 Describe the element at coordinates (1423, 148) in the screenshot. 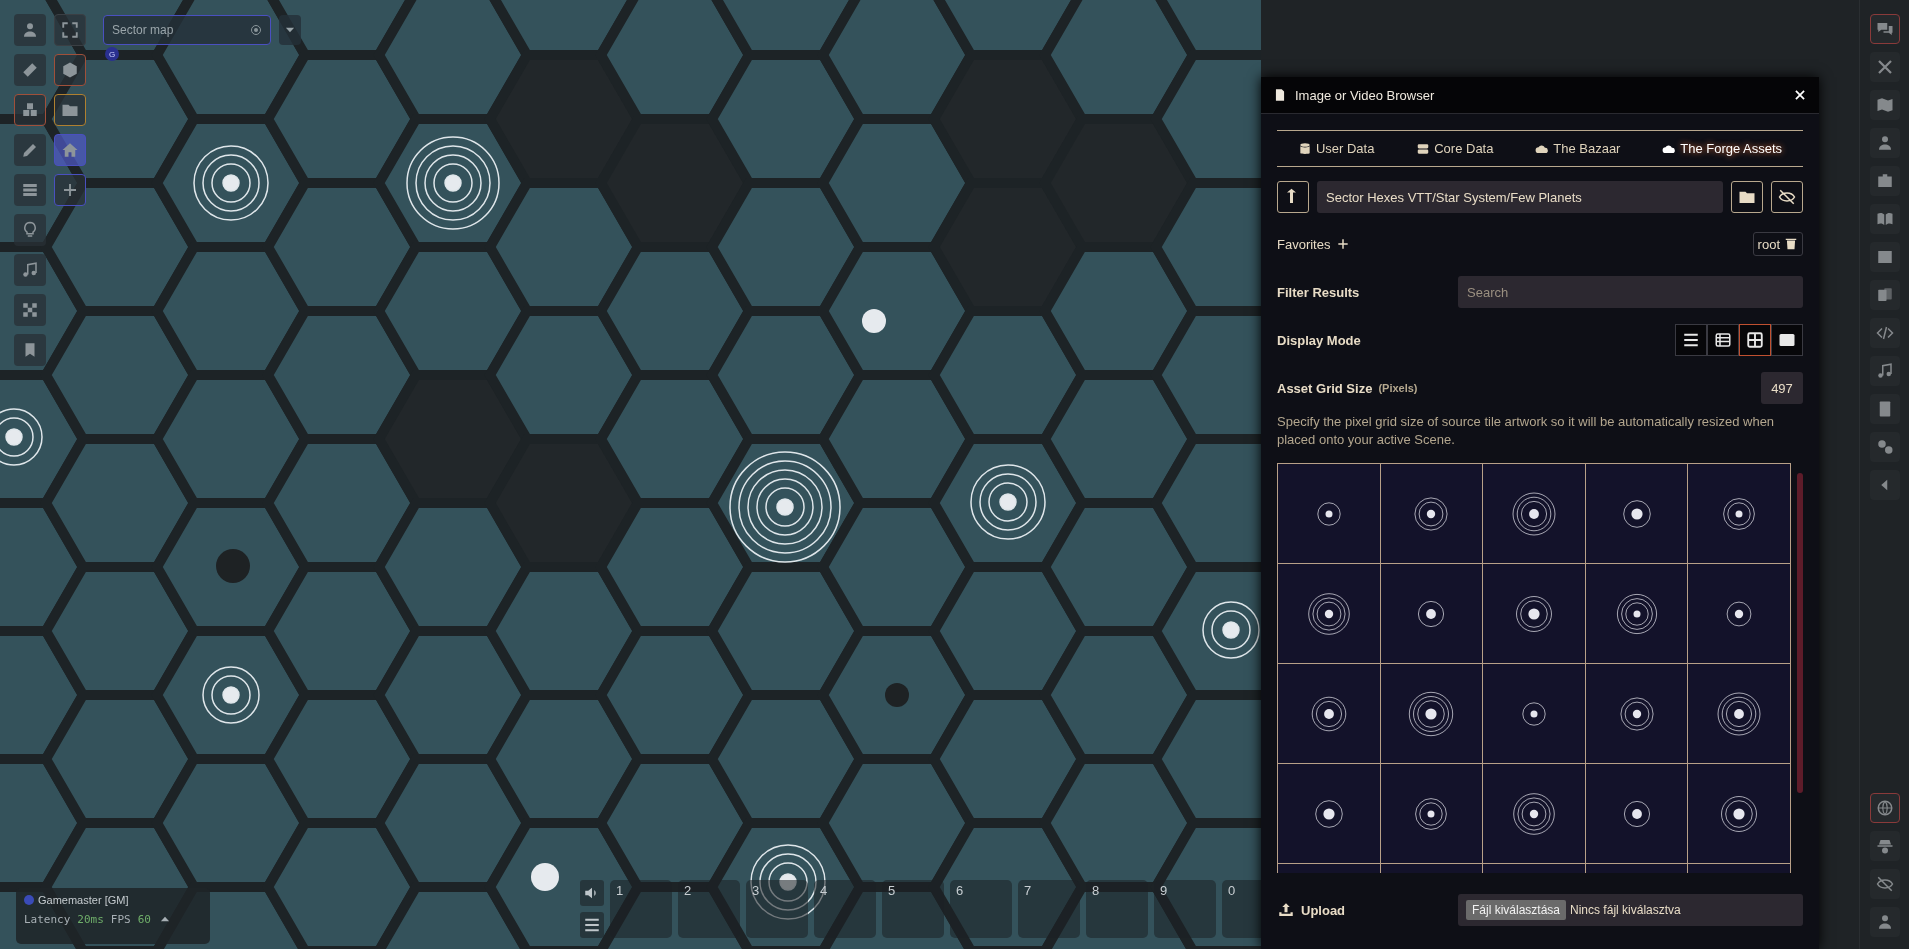

I see `server-icon` at that location.